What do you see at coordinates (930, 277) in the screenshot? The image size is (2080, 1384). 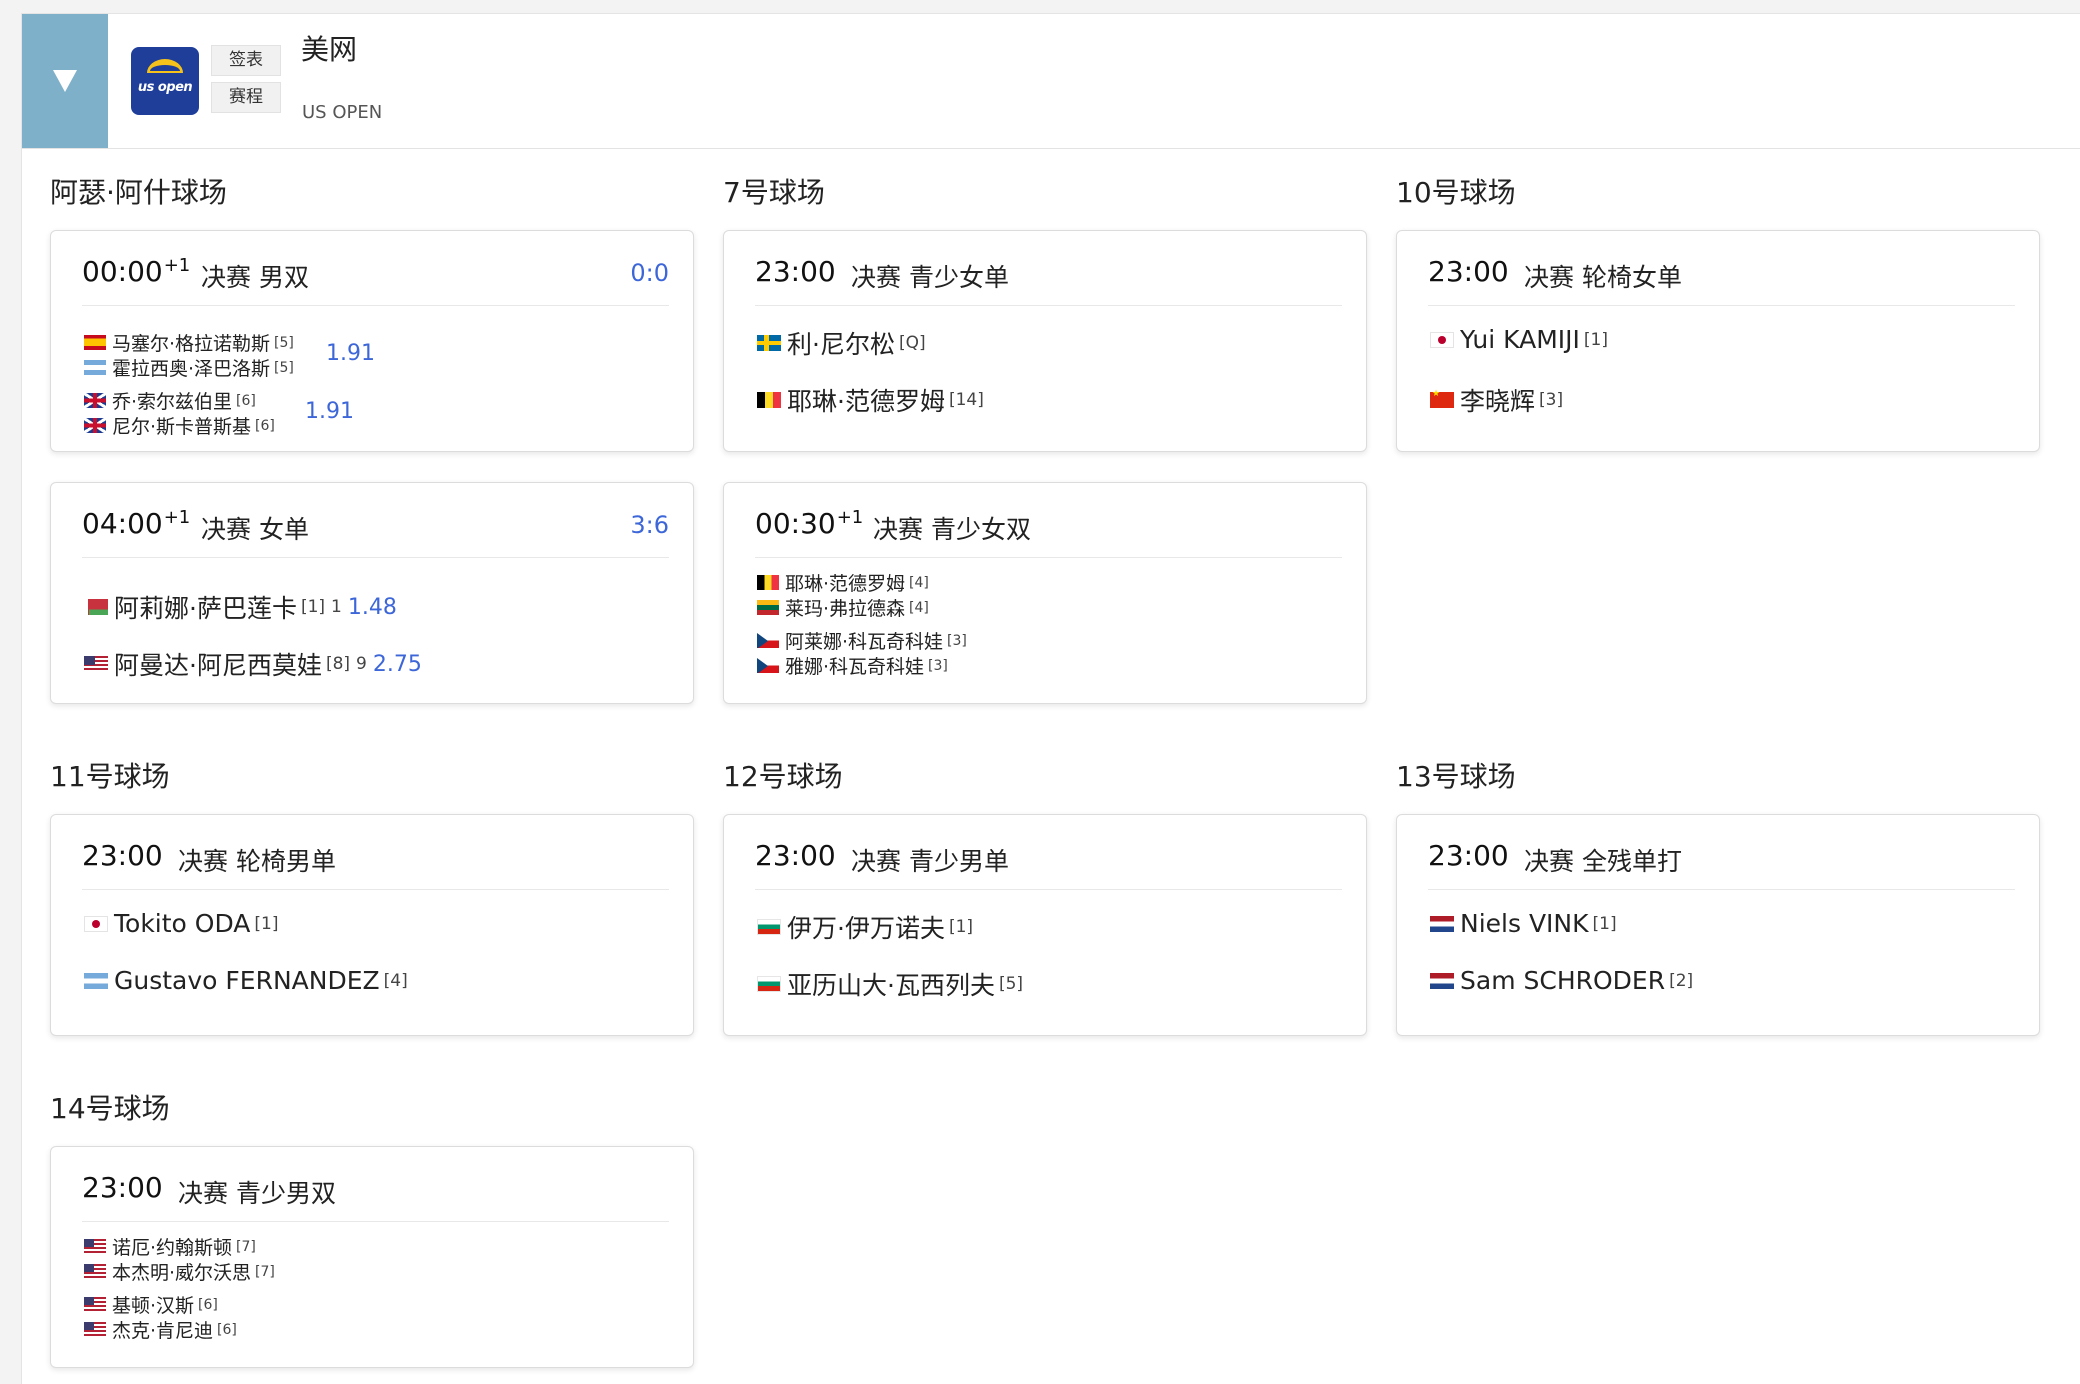 I see `match-round: 决赛 青少女单` at bounding box center [930, 277].